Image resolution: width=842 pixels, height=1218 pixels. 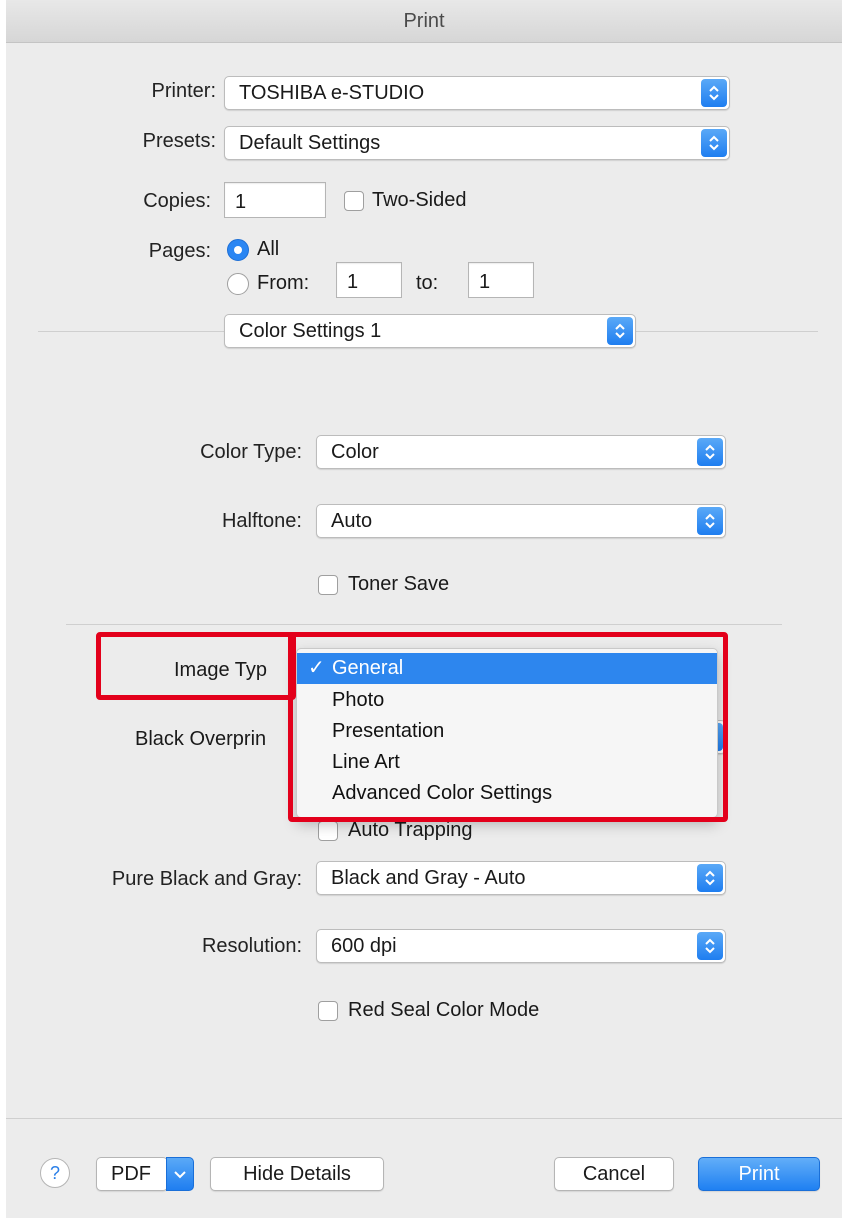 What do you see at coordinates (444, 1010) in the screenshot?
I see `red-seal-label: Red Seal Color Mode` at bounding box center [444, 1010].